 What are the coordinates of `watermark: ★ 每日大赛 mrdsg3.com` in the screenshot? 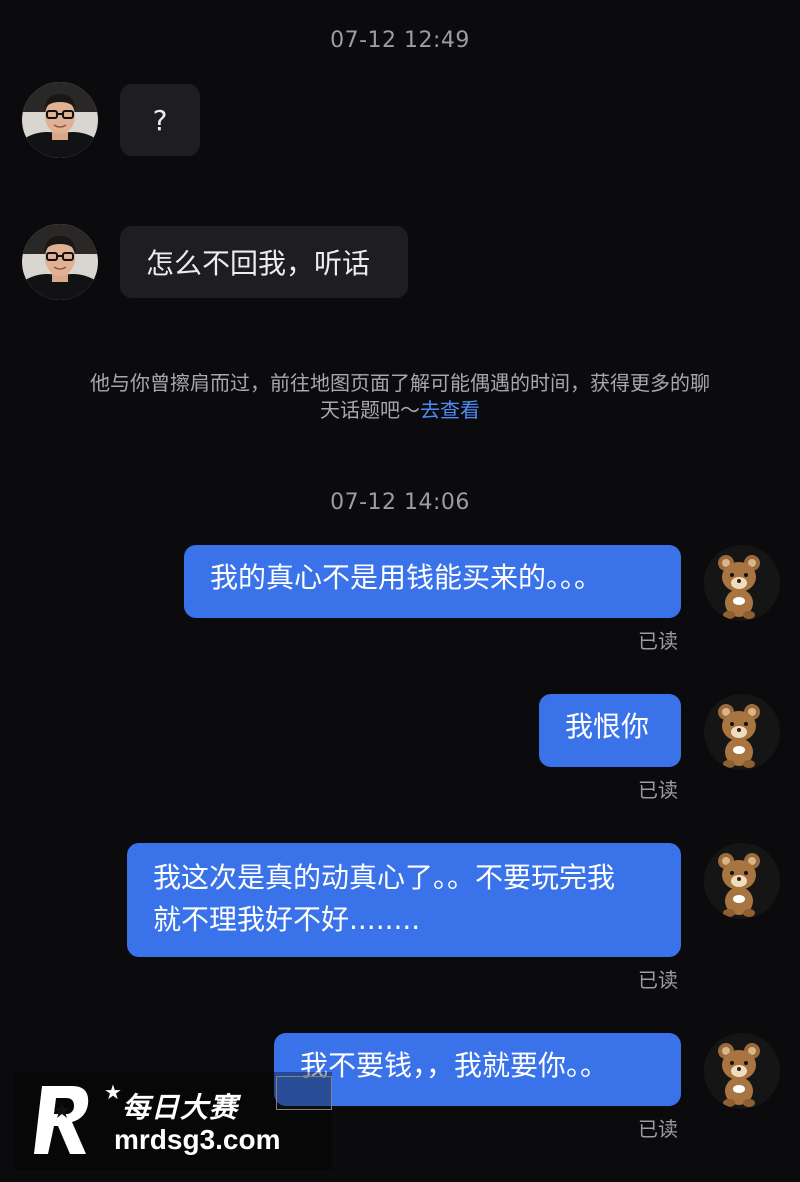 It's located at (173, 1121).